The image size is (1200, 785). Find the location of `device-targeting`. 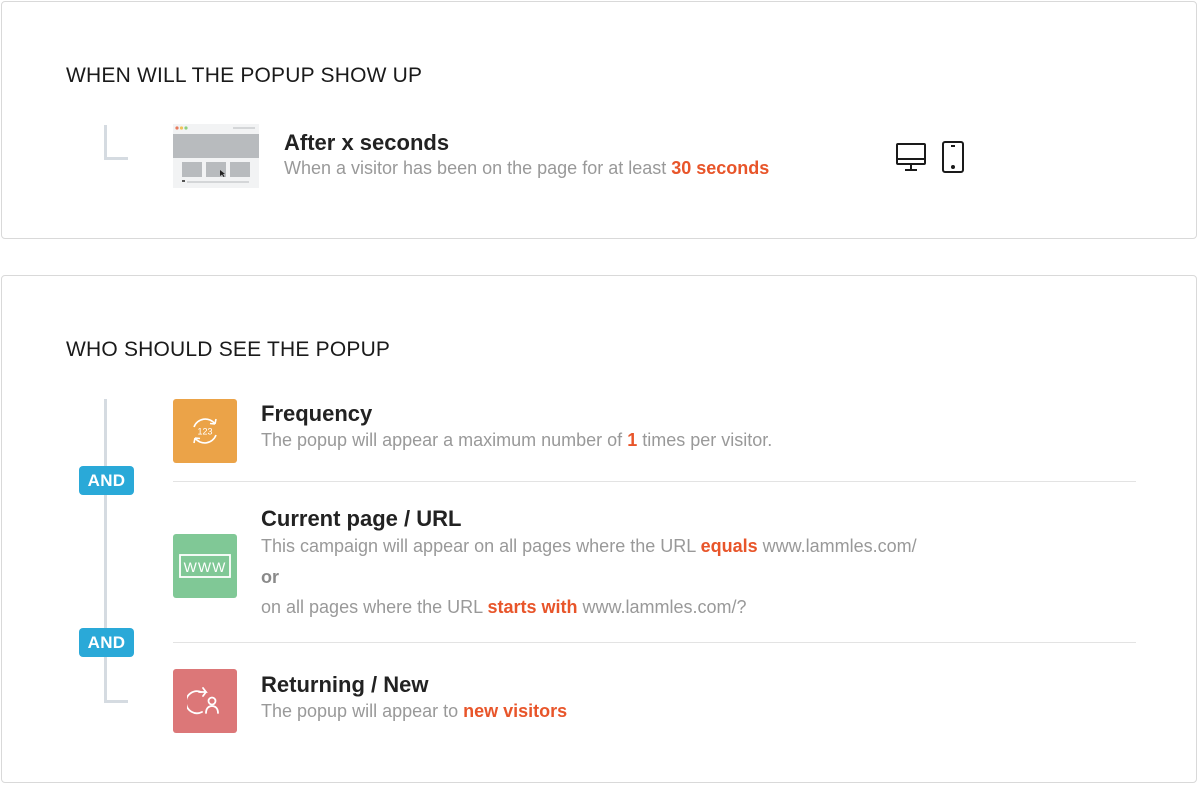

device-targeting is located at coordinates (930, 159).